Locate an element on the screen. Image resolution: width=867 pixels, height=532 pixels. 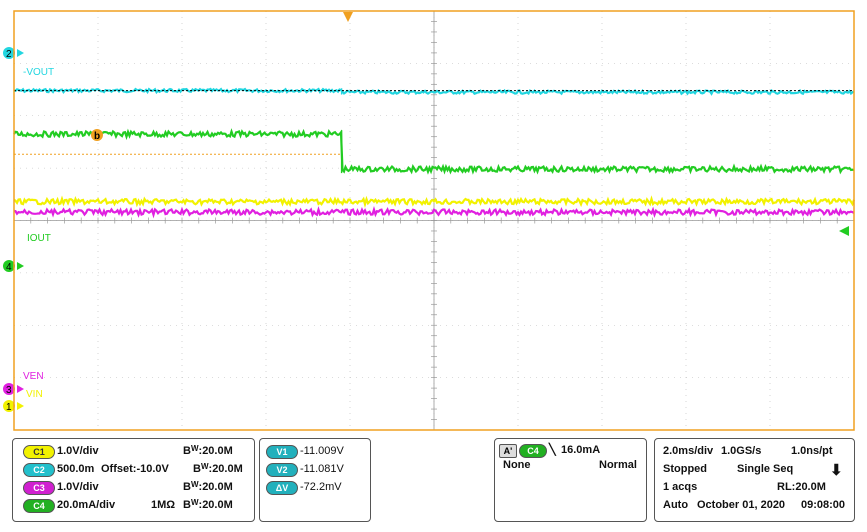
c1-scale: 1.0V/div is located at coordinates (78, 451).